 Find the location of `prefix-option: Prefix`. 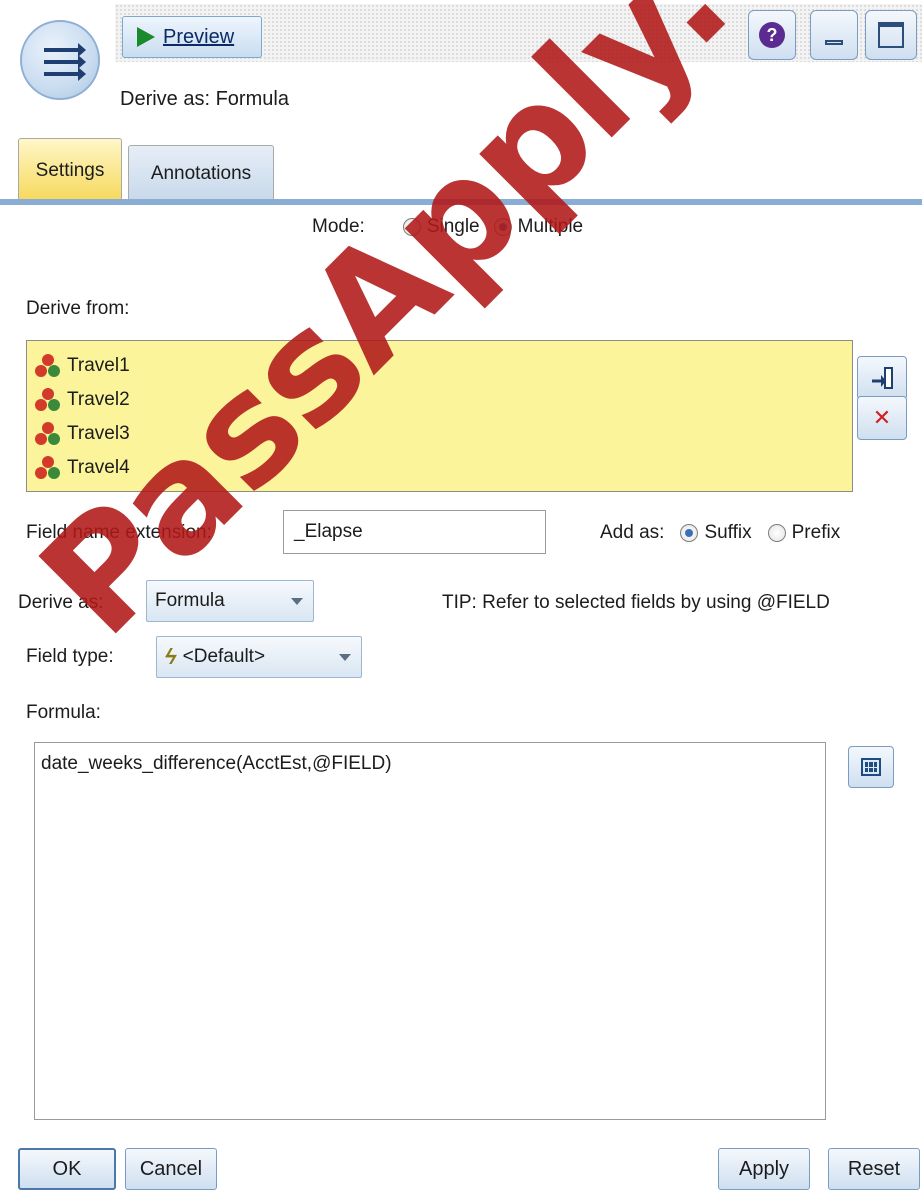

prefix-option: Prefix is located at coordinates (804, 533).